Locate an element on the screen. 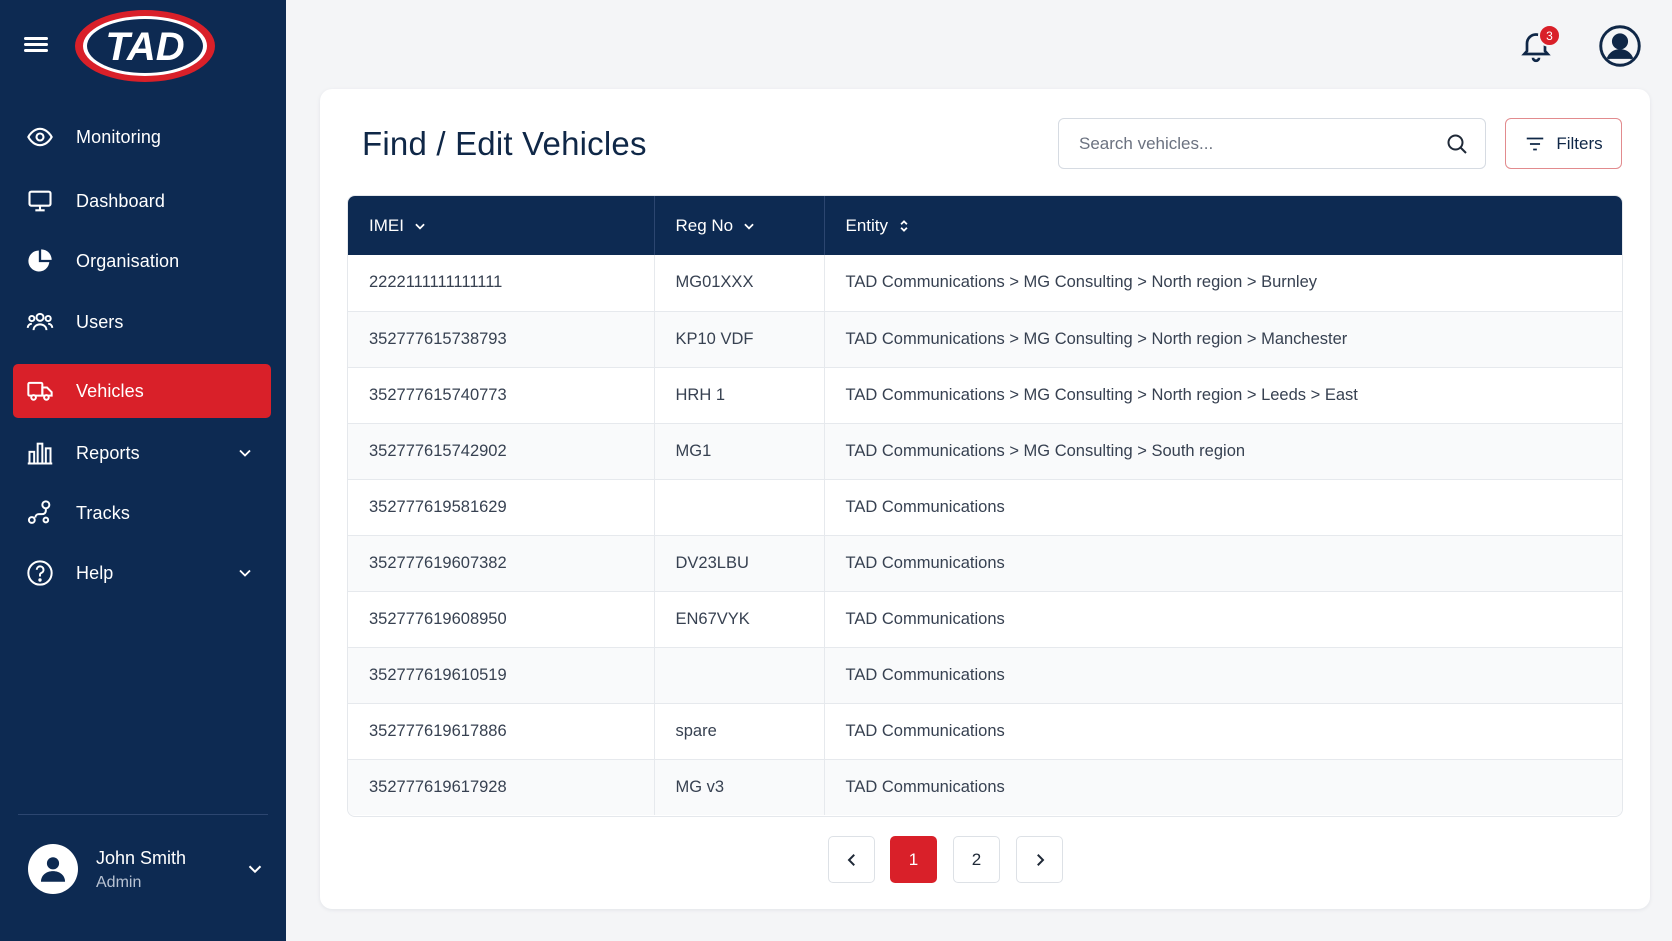  sidebar-item-help: Help is located at coordinates (142, 573).